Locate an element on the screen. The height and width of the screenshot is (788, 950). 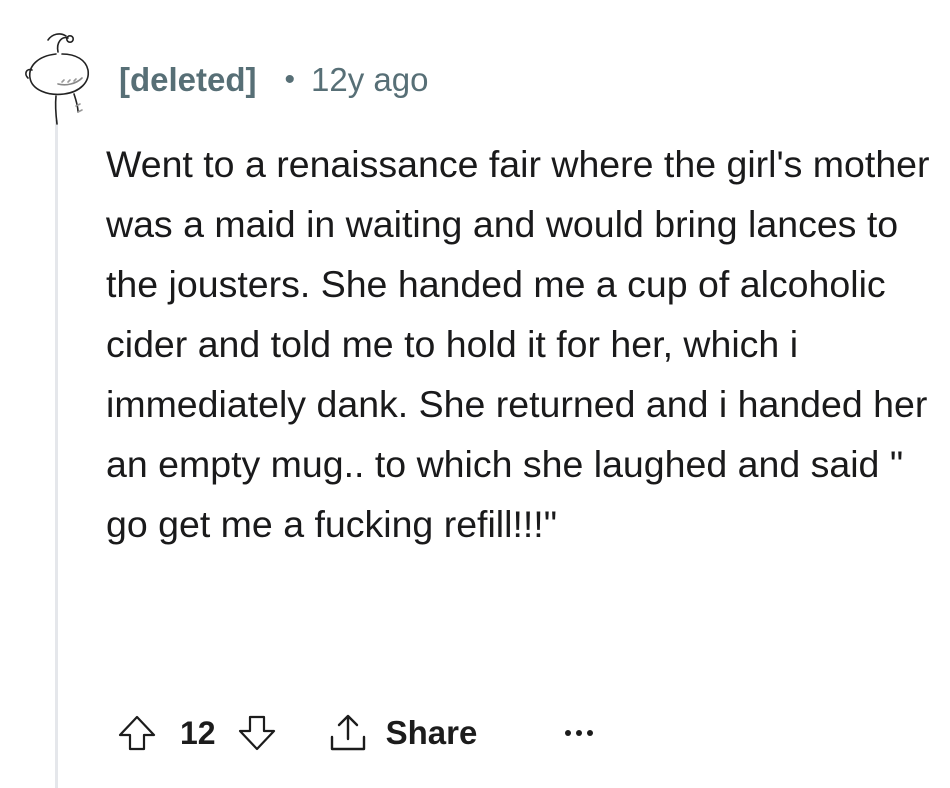
more-options-icon is located at coordinates (579, 733).